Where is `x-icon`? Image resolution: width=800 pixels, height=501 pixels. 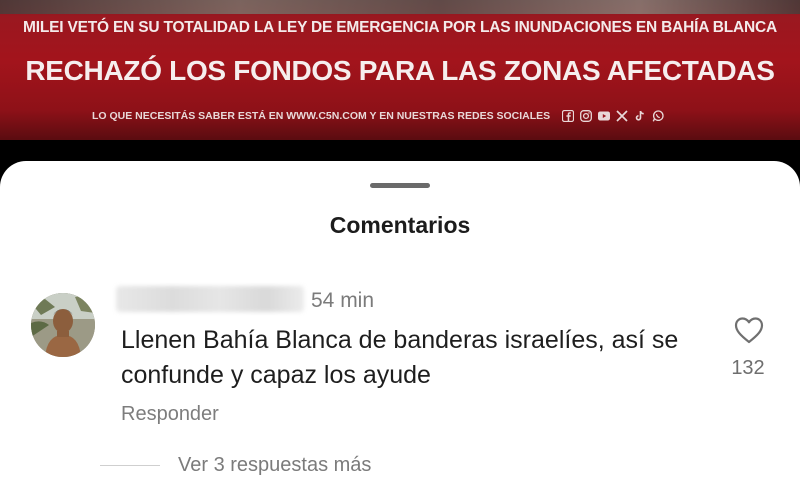
x-icon is located at coordinates (622, 116).